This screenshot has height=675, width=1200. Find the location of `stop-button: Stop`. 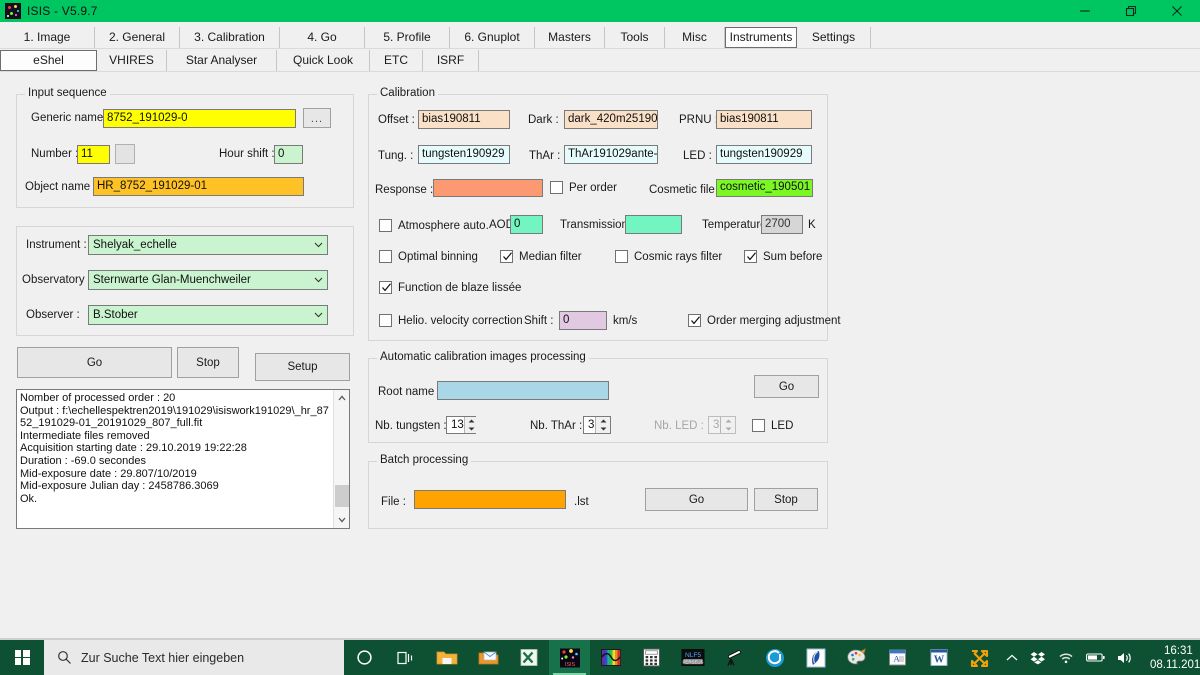

stop-button: Stop is located at coordinates (208, 362).